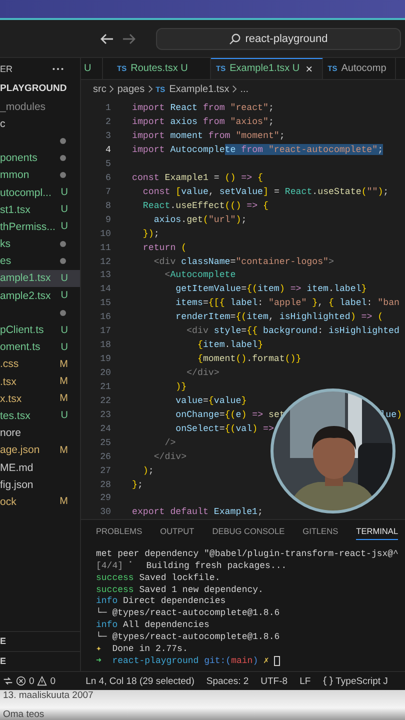 The width and height of the screenshot is (405, 720). Describe the element at coordinates (40, 295) in the screenshot. I see `file-item: ample2.tsx U` at that location.